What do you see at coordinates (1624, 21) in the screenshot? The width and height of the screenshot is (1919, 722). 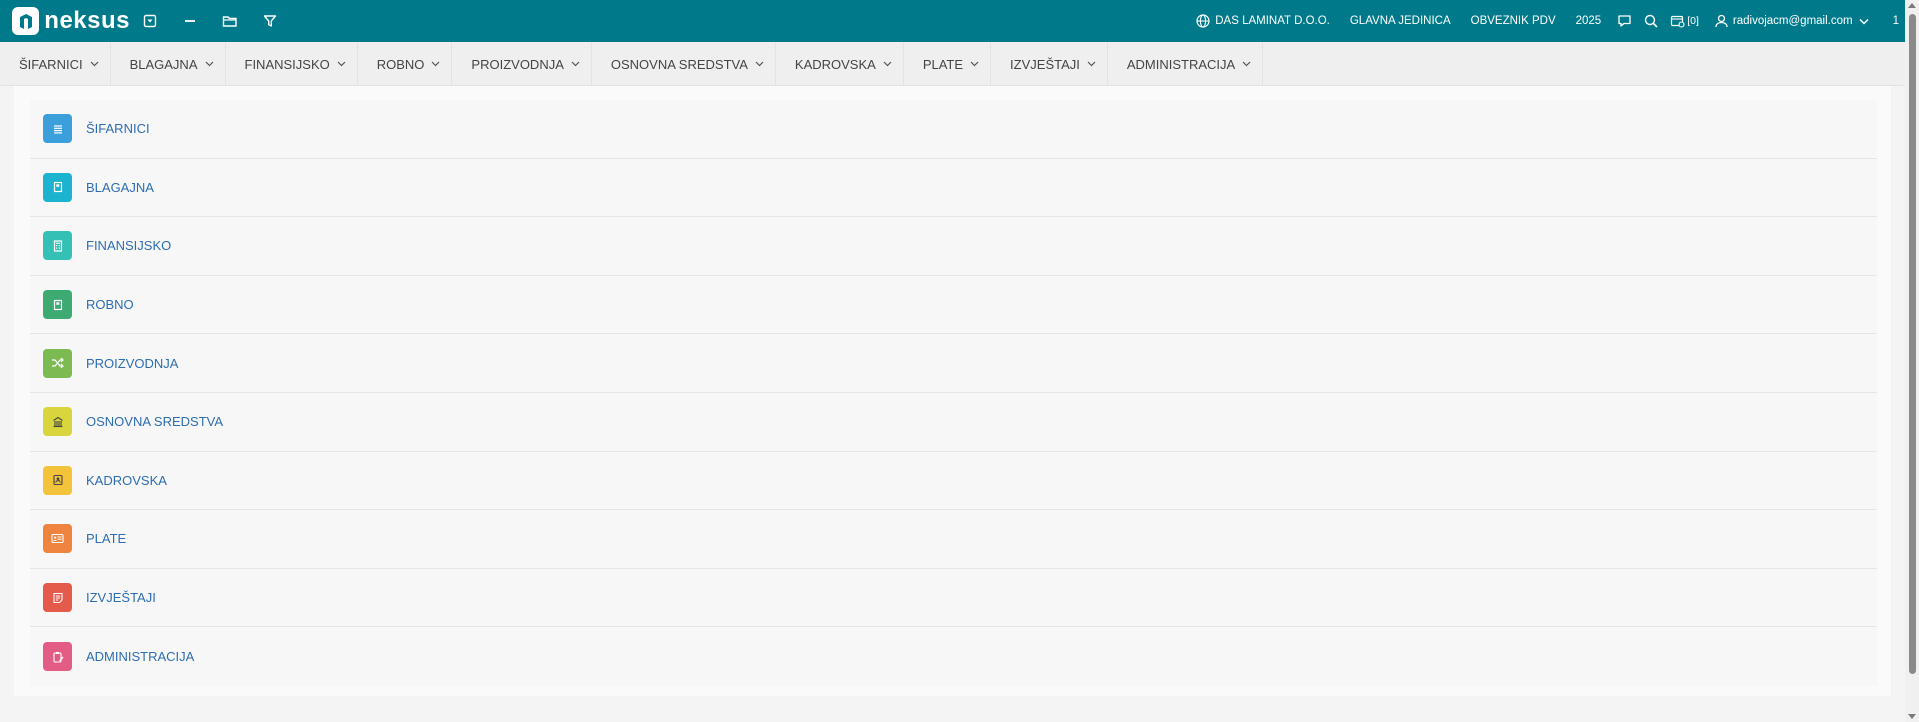 I see `chat-icon` at bounding box center [1624, 21].